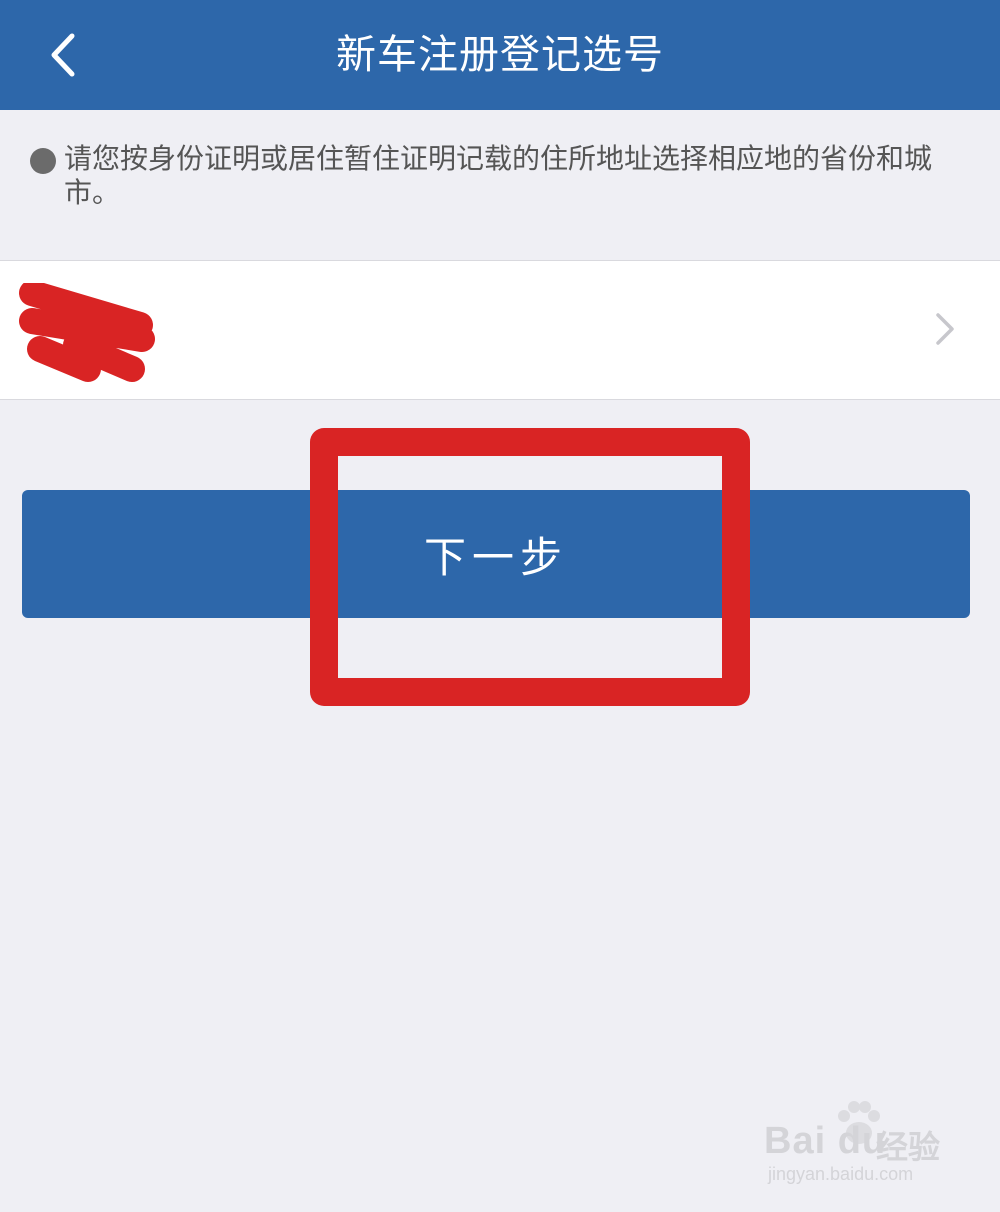 The image size is (1000, 1212). What do you see at coordinates (908, 1147) in the screenshot?
I see `watermark-product: 经验` at bounding box center [908, 1147].